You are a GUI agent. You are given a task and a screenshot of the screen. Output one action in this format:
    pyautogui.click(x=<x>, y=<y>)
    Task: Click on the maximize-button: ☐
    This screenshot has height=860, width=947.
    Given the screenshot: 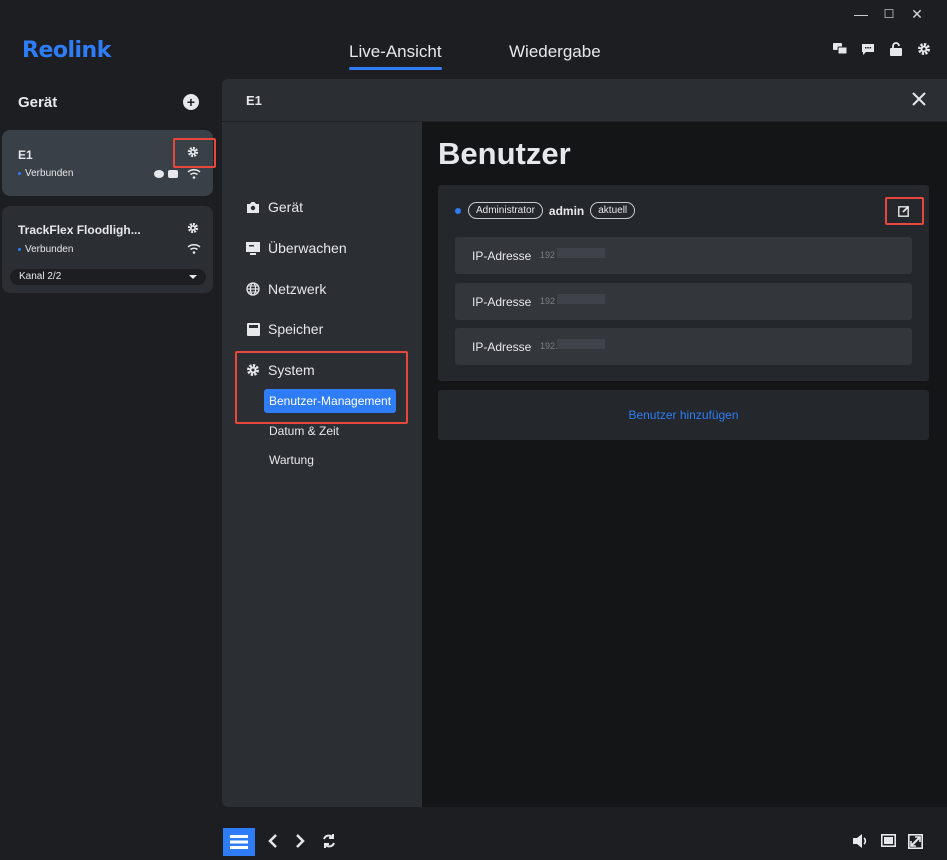 What is the action you would take?
    pyautogui.click(x=889, y=14)
    